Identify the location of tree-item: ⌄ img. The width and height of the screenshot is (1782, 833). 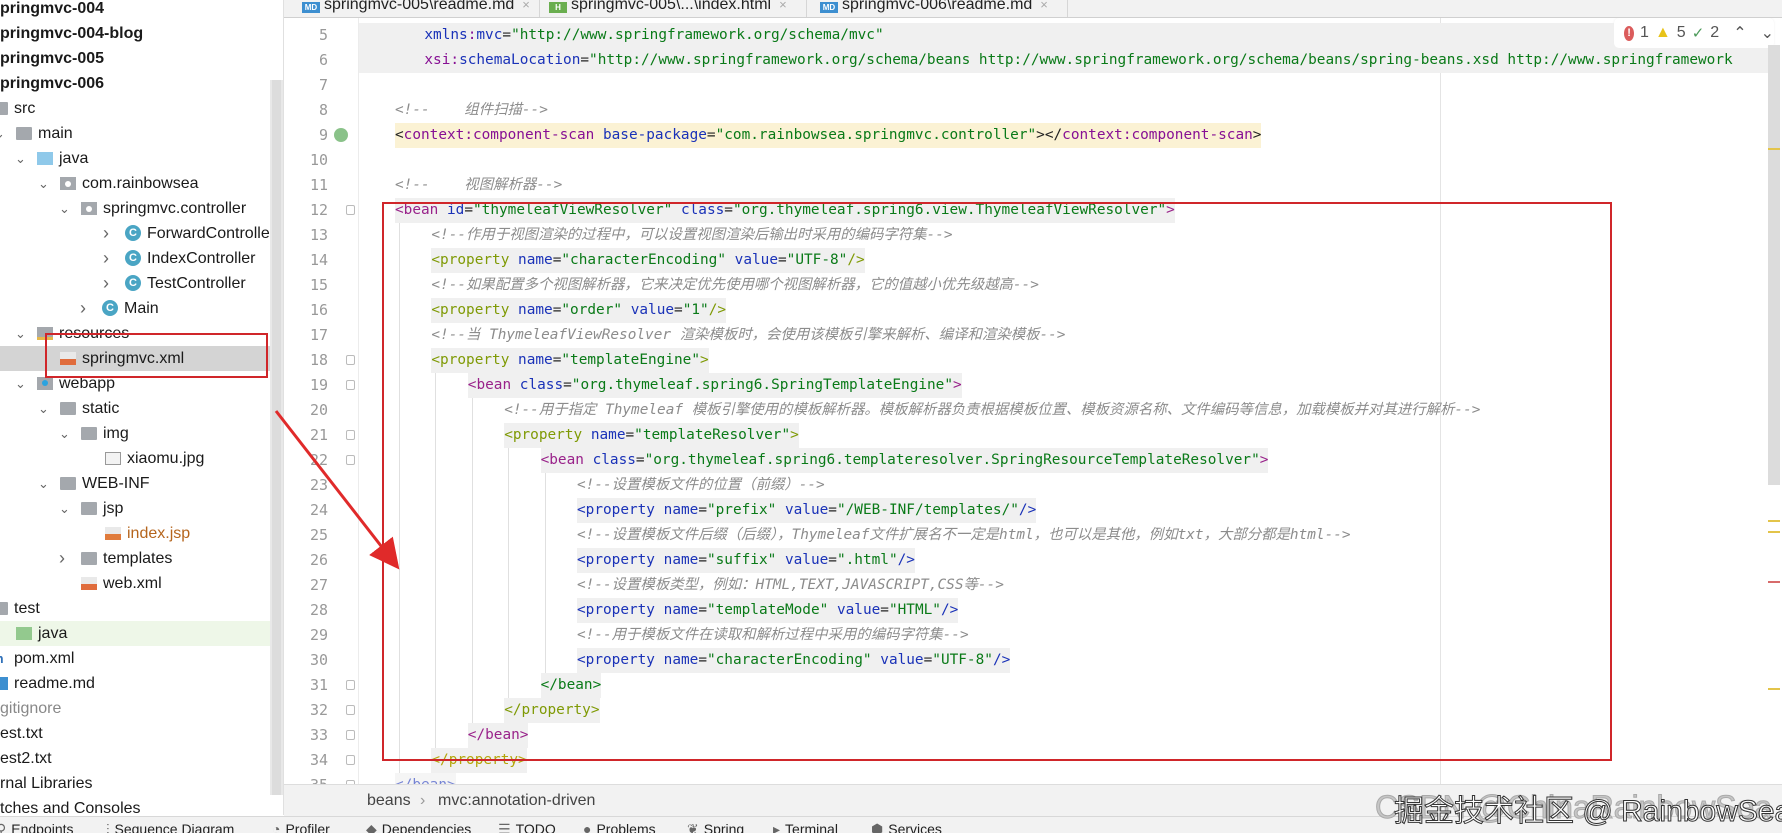
(135, 433).